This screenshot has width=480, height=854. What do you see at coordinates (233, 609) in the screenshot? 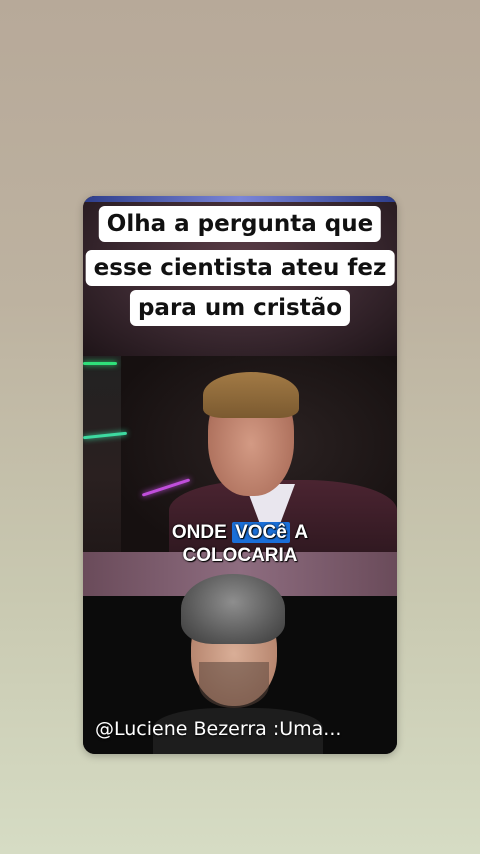
I see `reactor-hair` at bounding box center [233, 609].